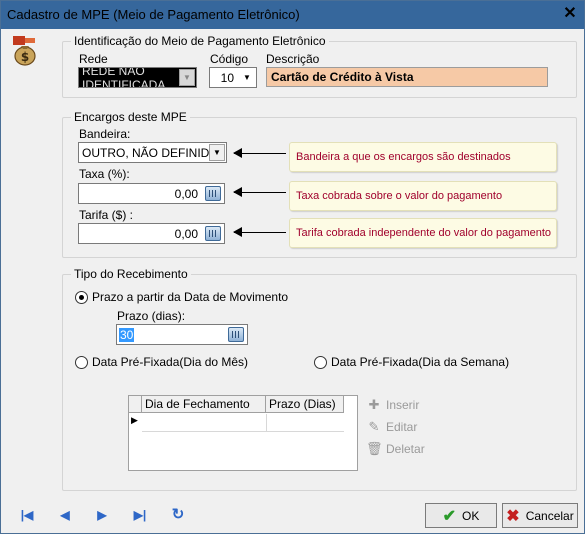 The width and height of the screenshot is (585, 534). Describe the element at coordinates (131, 274) in the screenshot. I see `recebimento-group-label: Tipo do Recebimento` at that location.